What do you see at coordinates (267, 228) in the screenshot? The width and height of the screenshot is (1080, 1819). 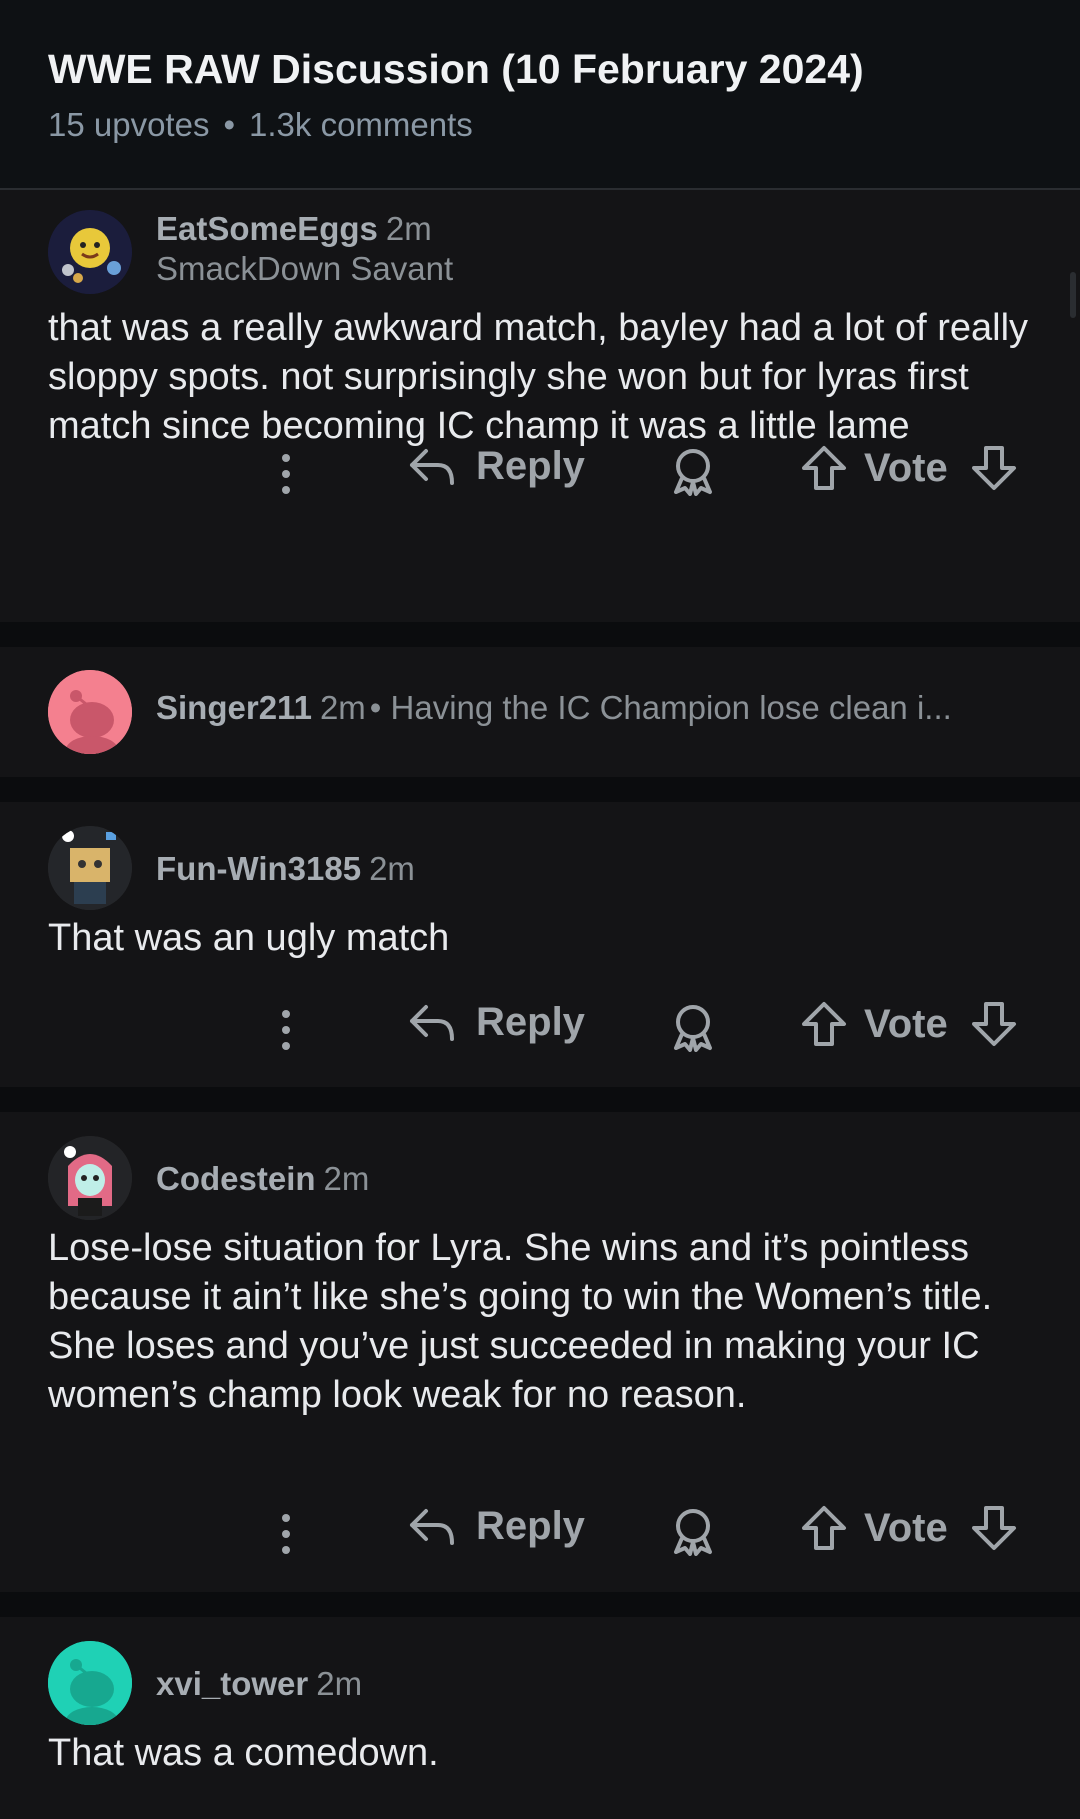 I see `username: EatSomeEggs` at bounding box center [267, 228].